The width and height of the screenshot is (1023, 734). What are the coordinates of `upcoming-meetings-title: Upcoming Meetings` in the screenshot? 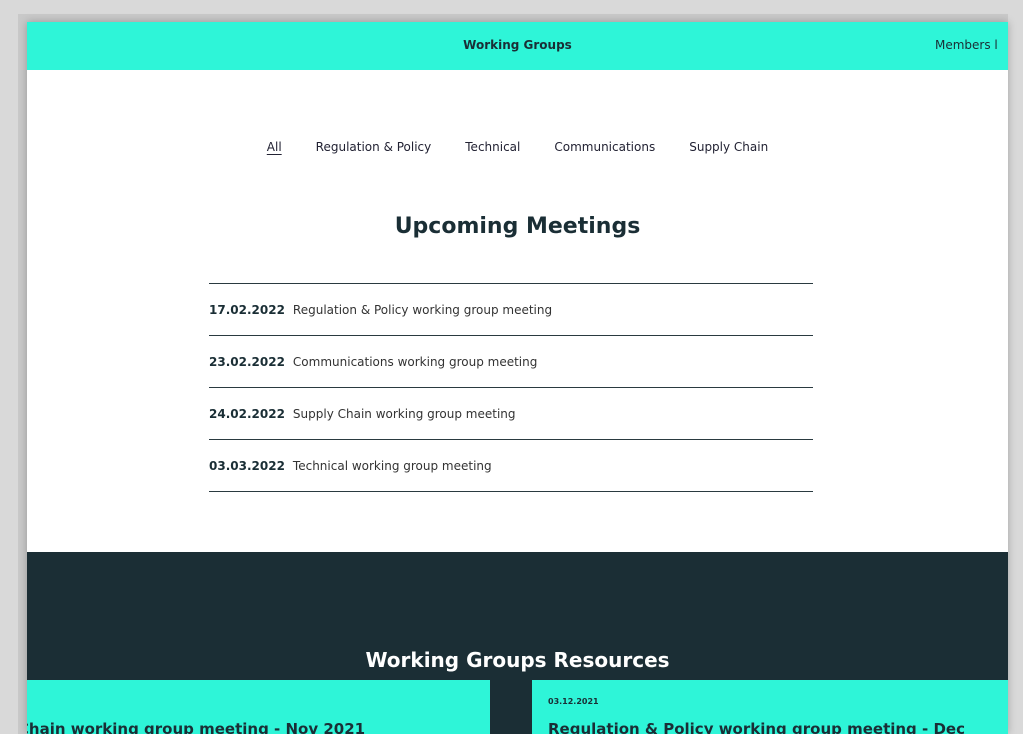 It's located at (517, 226).